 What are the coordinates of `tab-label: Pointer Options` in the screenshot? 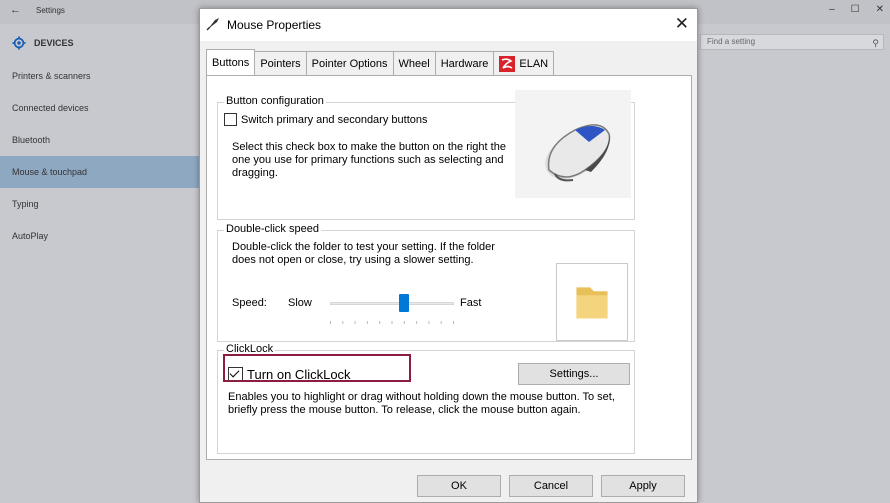 It's located at (349, 63).